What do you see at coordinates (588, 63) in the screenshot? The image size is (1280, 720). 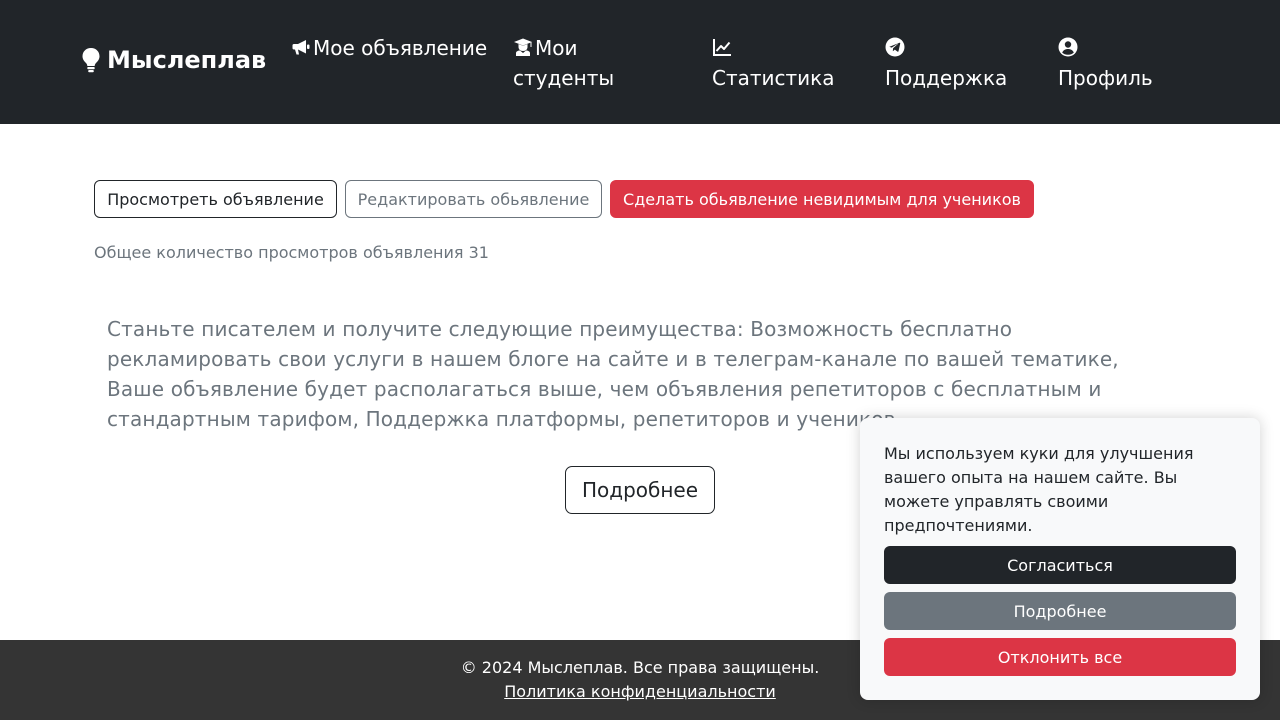 I see `nav-my-students: Мои студенты` at bounding box center [588, 63].